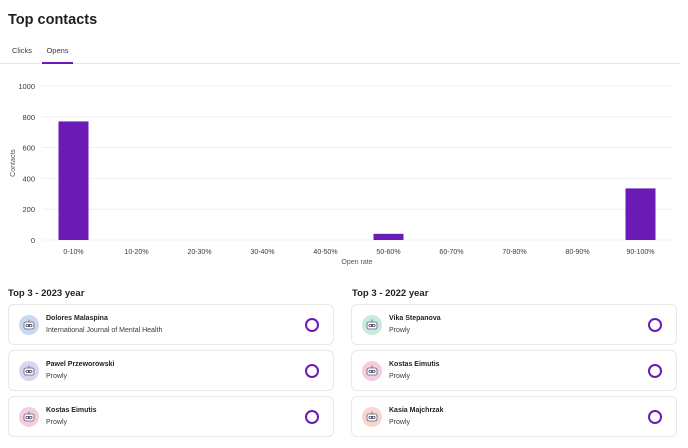  What do you see at coordinates (28, 209) in the screenshot?
I see `y-tick-label: 200` at bounding box center [28, 209].